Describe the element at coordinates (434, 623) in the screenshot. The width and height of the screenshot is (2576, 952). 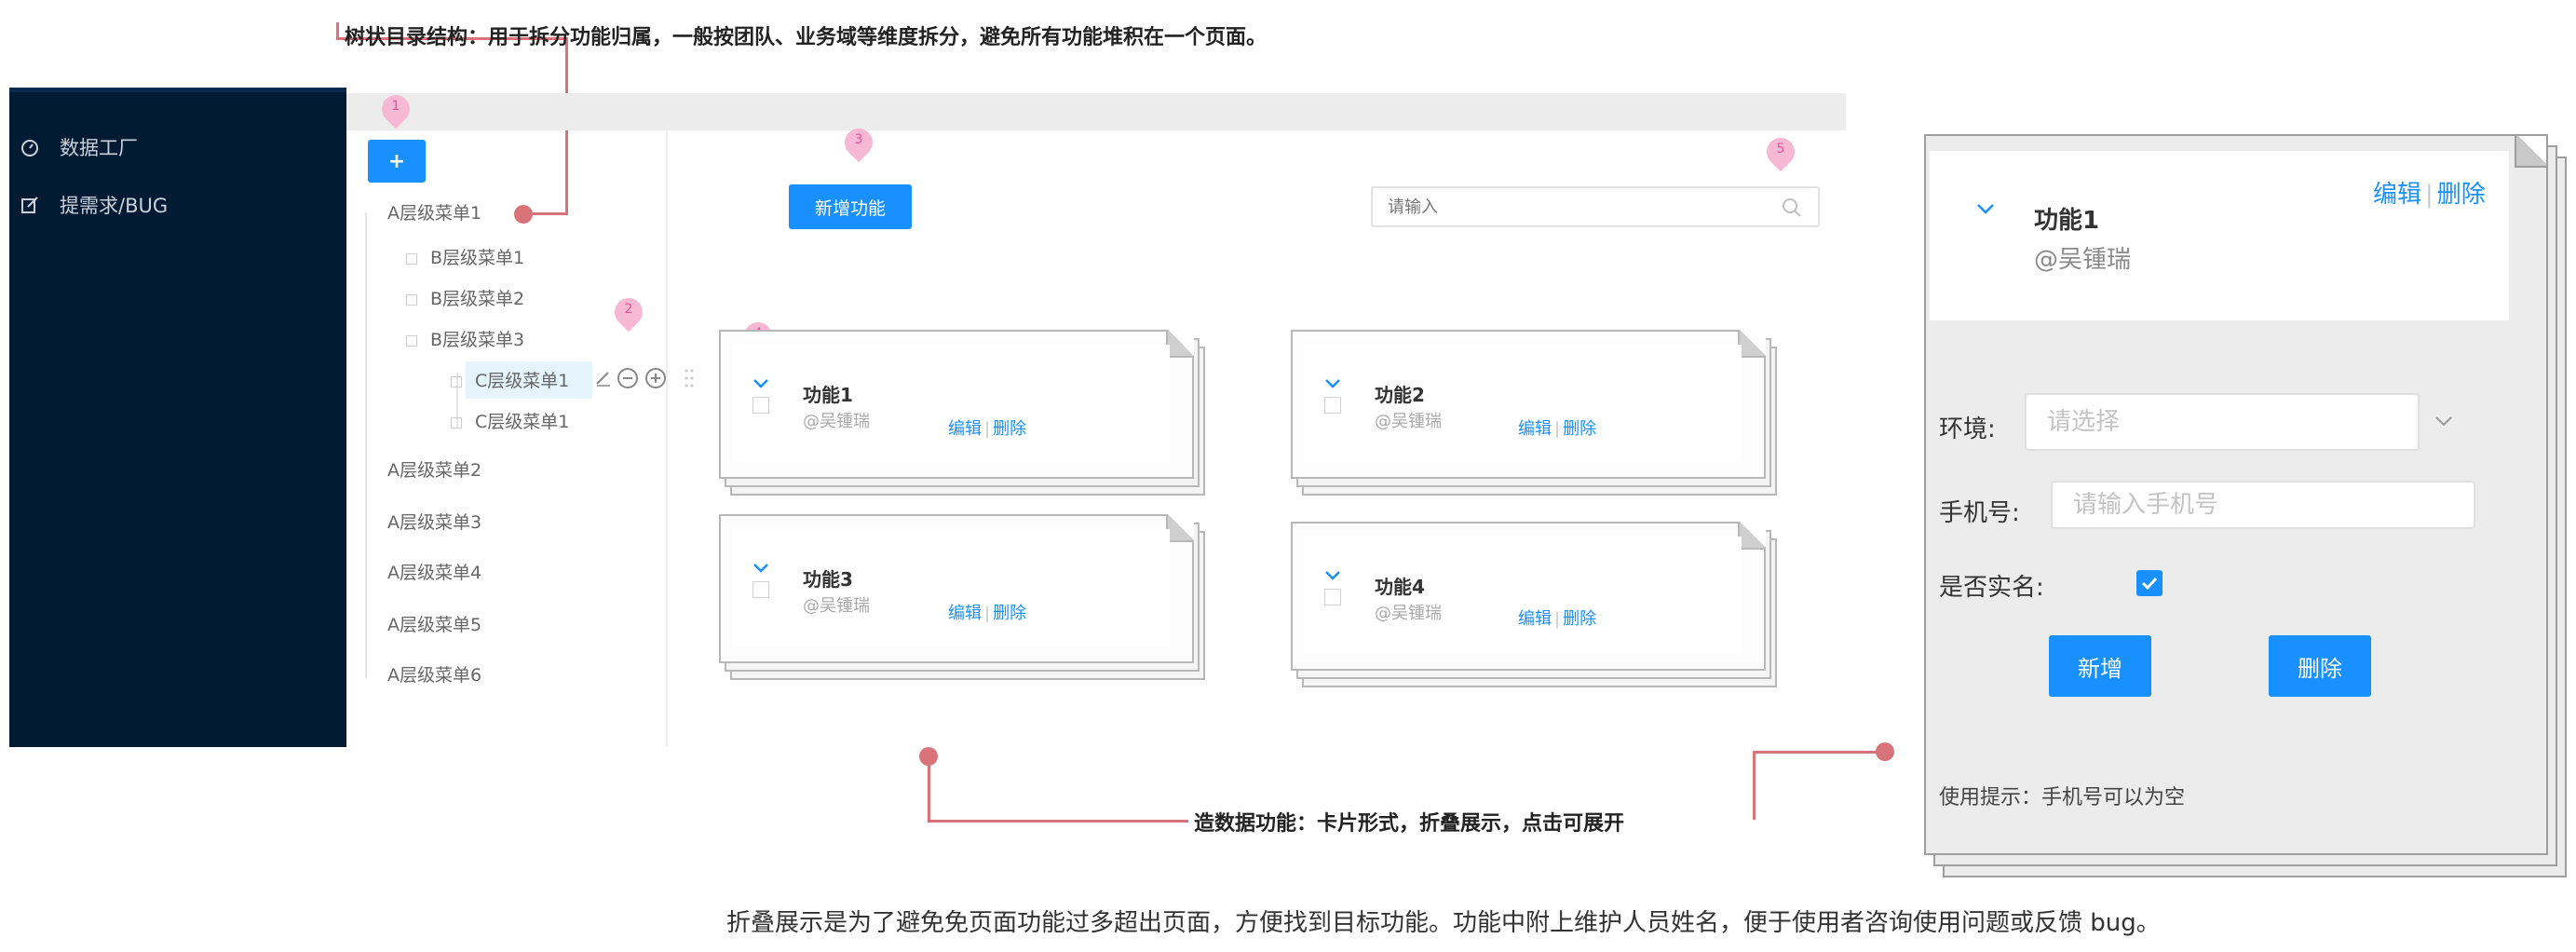
I see `tree-node-a5: A层级菜单5` at that location.